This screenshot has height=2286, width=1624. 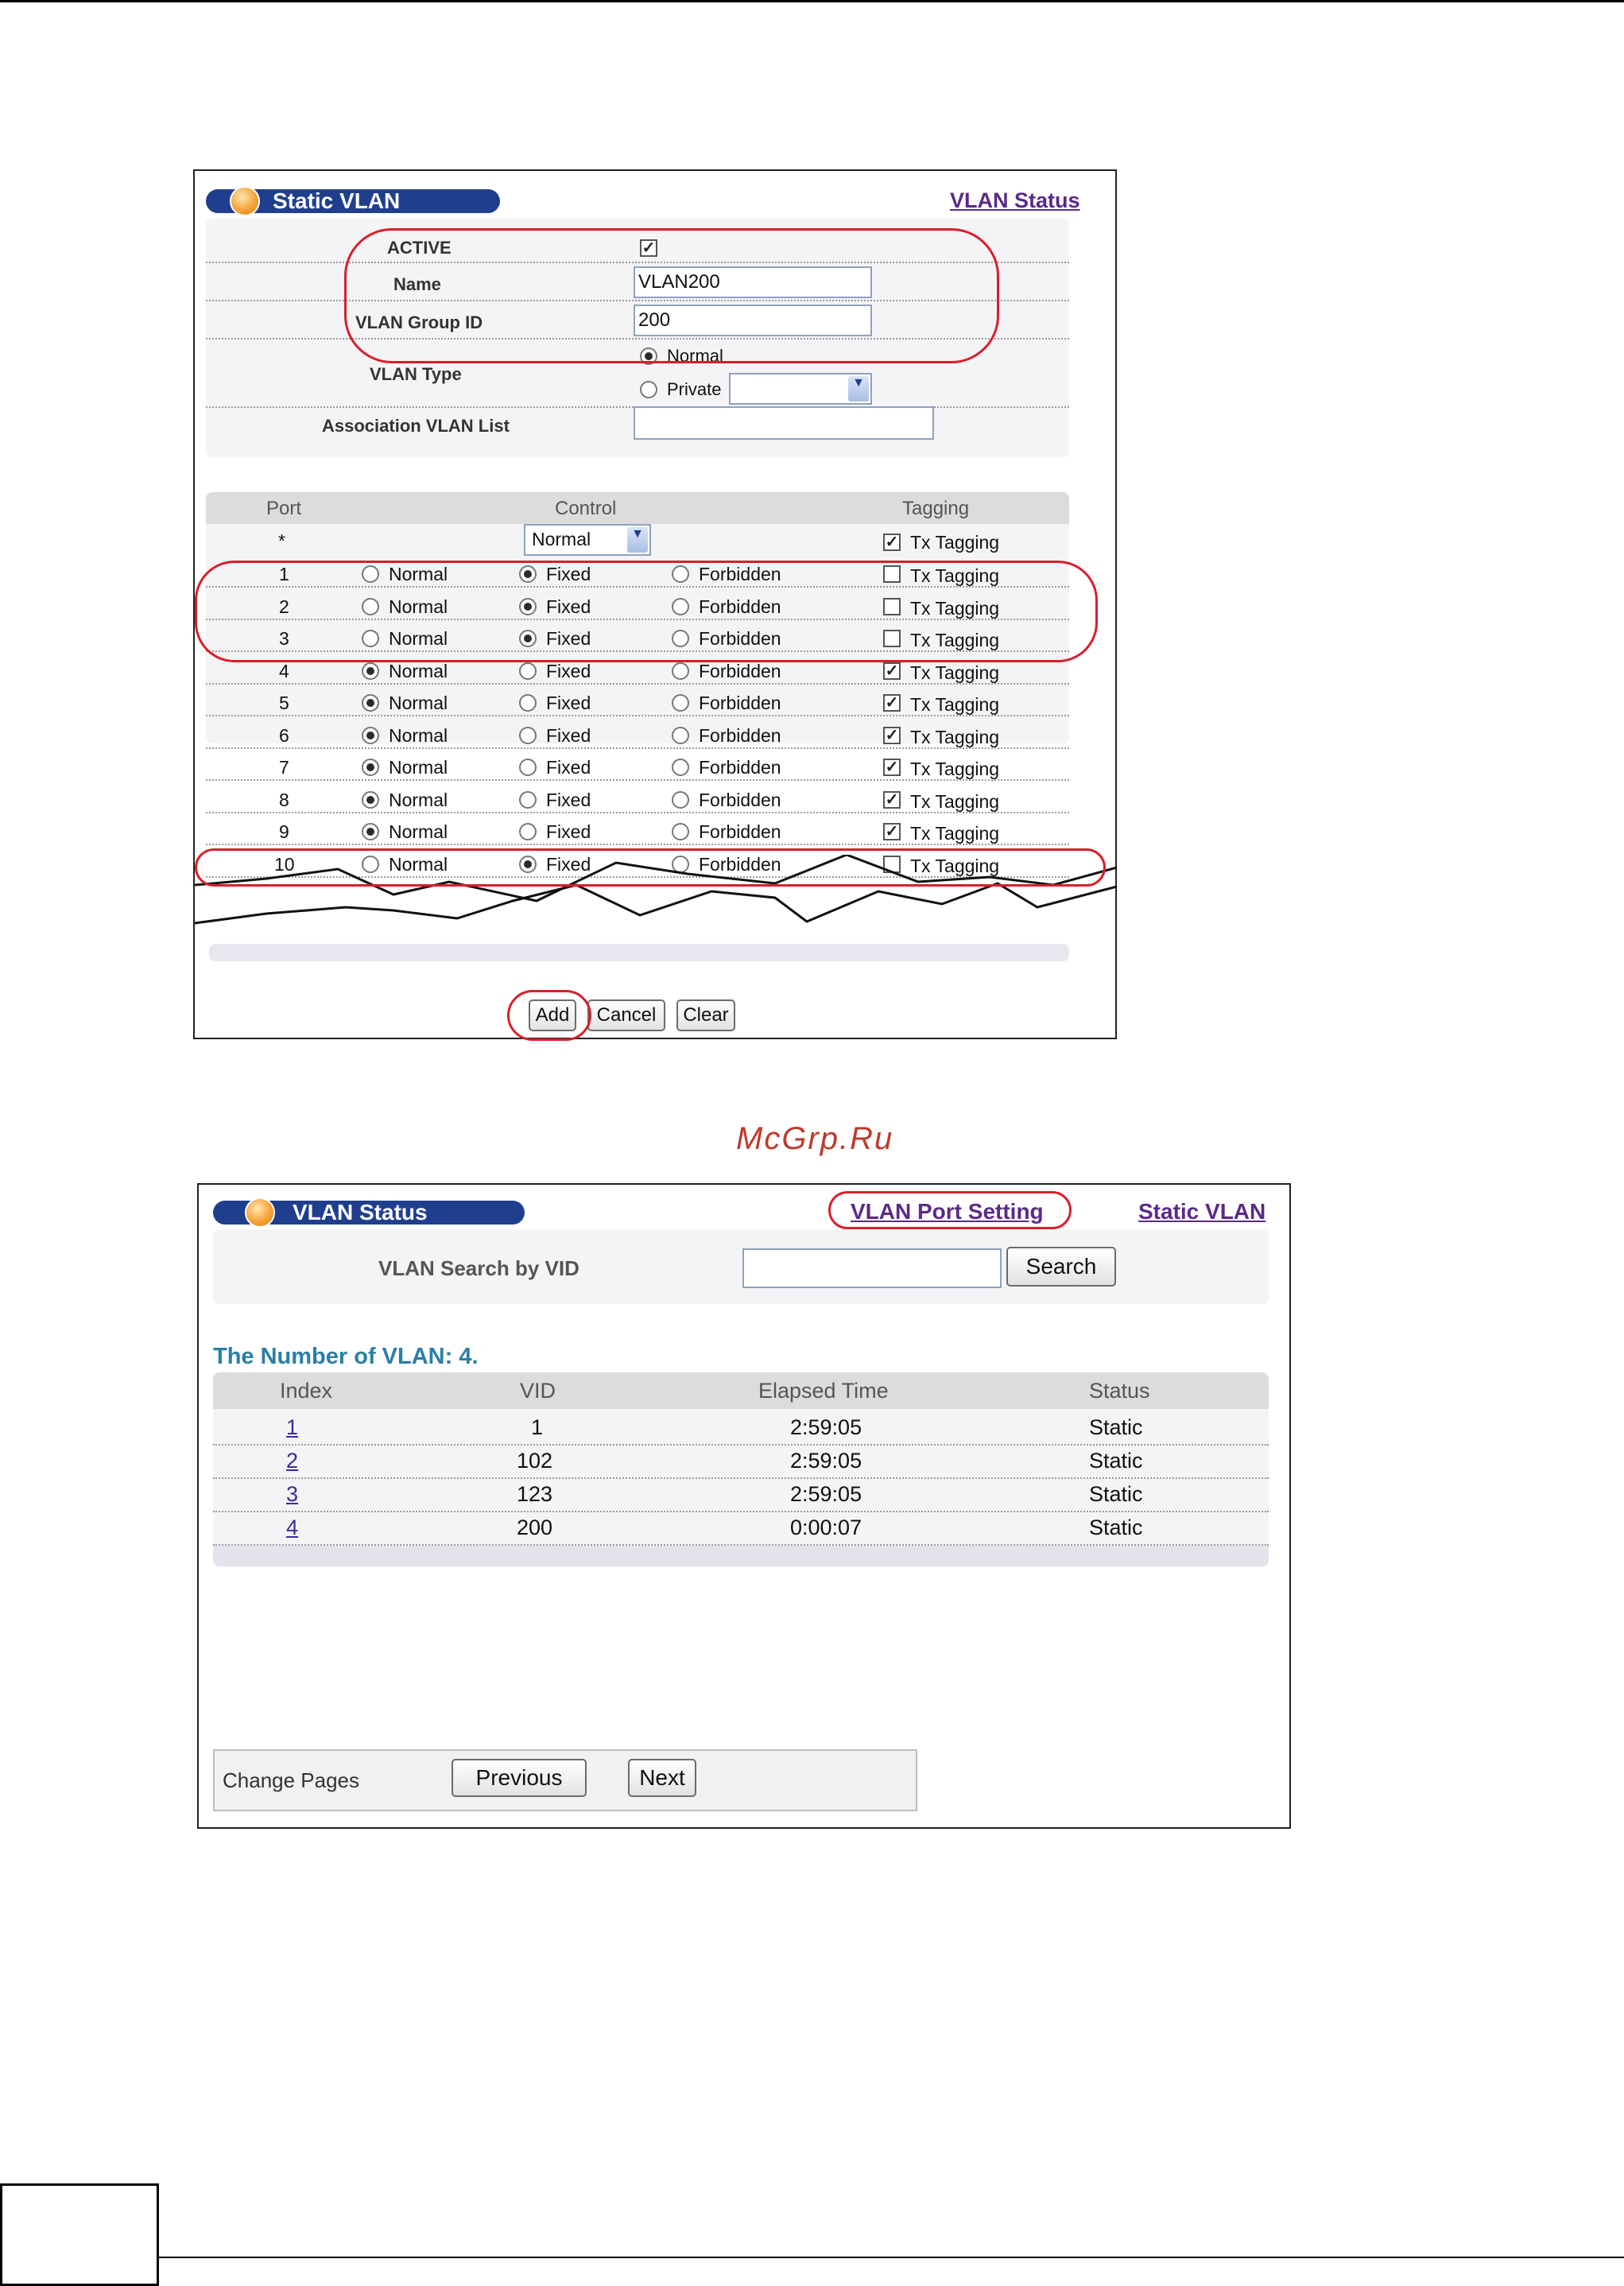 I want to click on port-8-forbidden-radio, so click(x=680, y=799).